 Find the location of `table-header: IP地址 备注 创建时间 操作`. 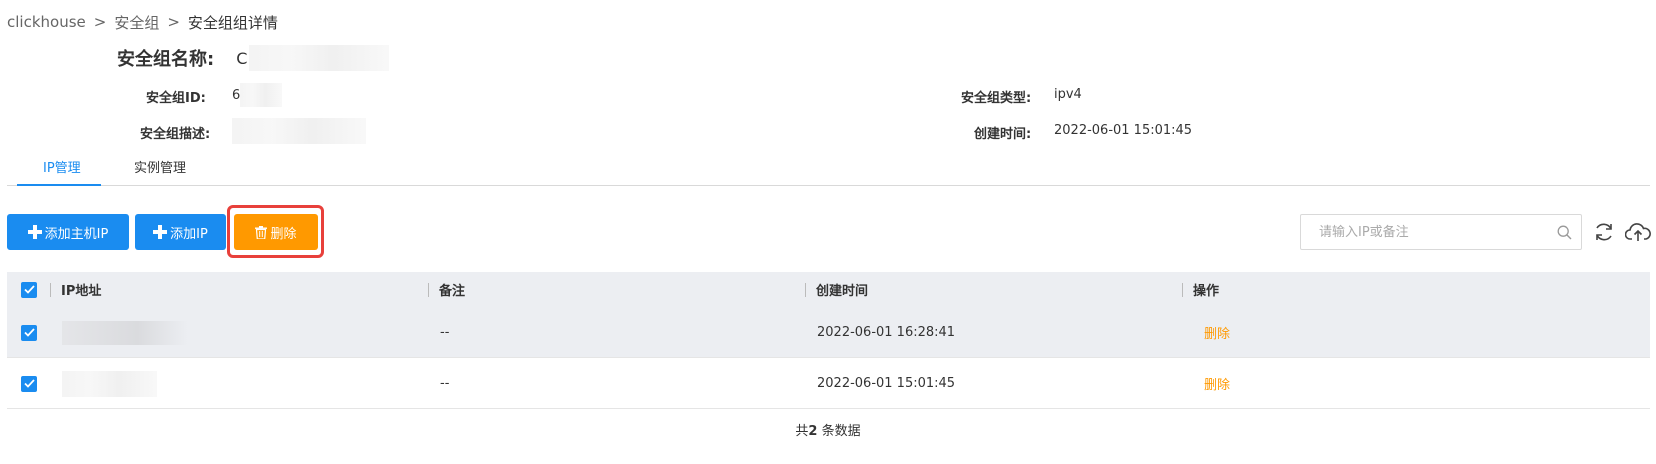

table-header: IP地址 备注 创建时间 操作 is located at coordinates (828, 289).